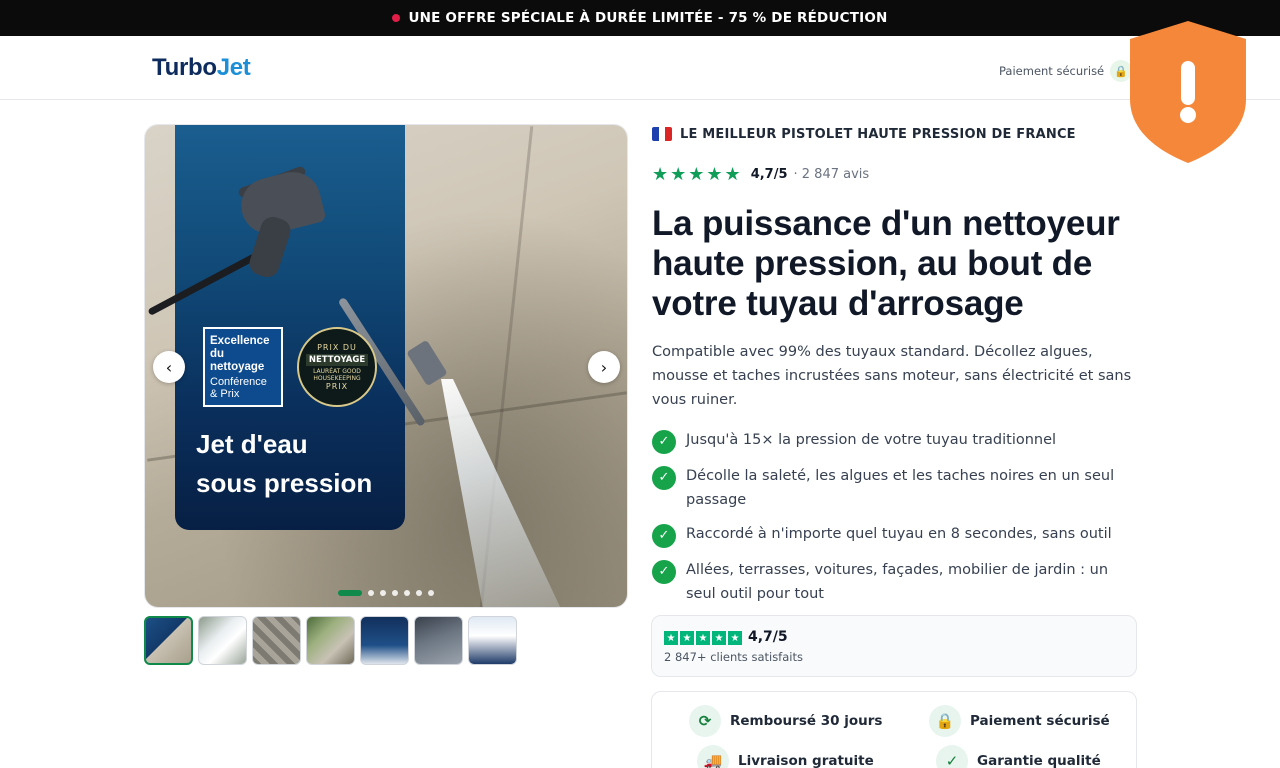 Image resolution: width=1280 pixels, height=768 pixels. Describe the element at coordinates (184, 67) in the screenshot. I see `logo-part-turbo: Turbo` at that location.